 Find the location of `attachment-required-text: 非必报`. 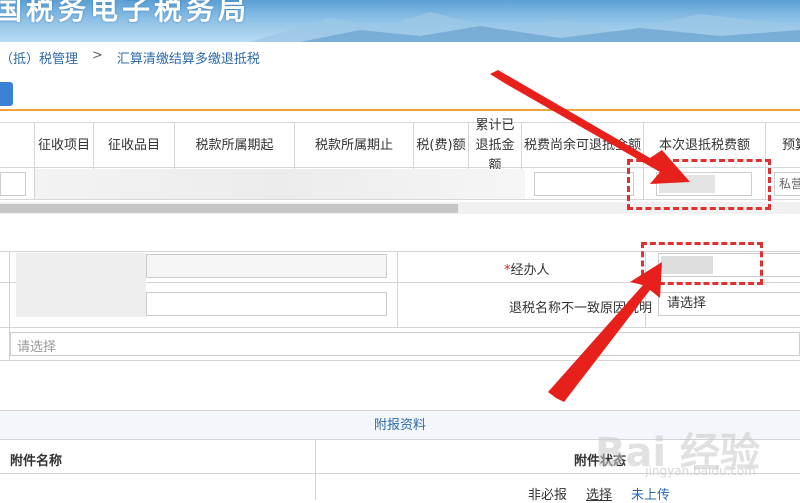

attachment-required-text: 非必报 is located at coordinates (548, 495).